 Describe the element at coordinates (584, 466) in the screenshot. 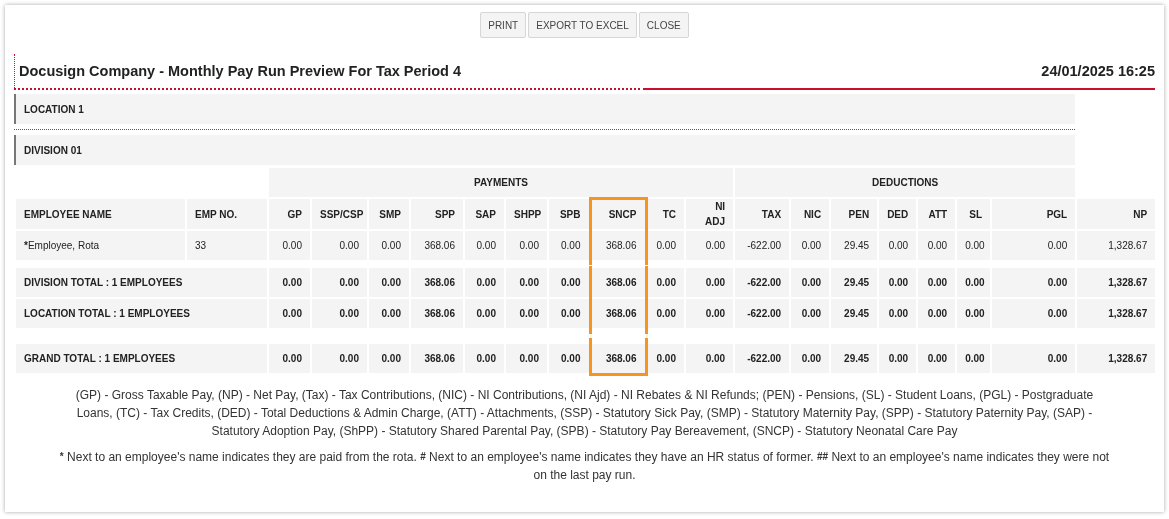

I see `footnote: * Next to an employee's name indicates they are paid from the rota. # Next to an employee's name indicates they have an HR status of former. ## Next to an employee's name indicates they were not on the last pay run.` at that location.